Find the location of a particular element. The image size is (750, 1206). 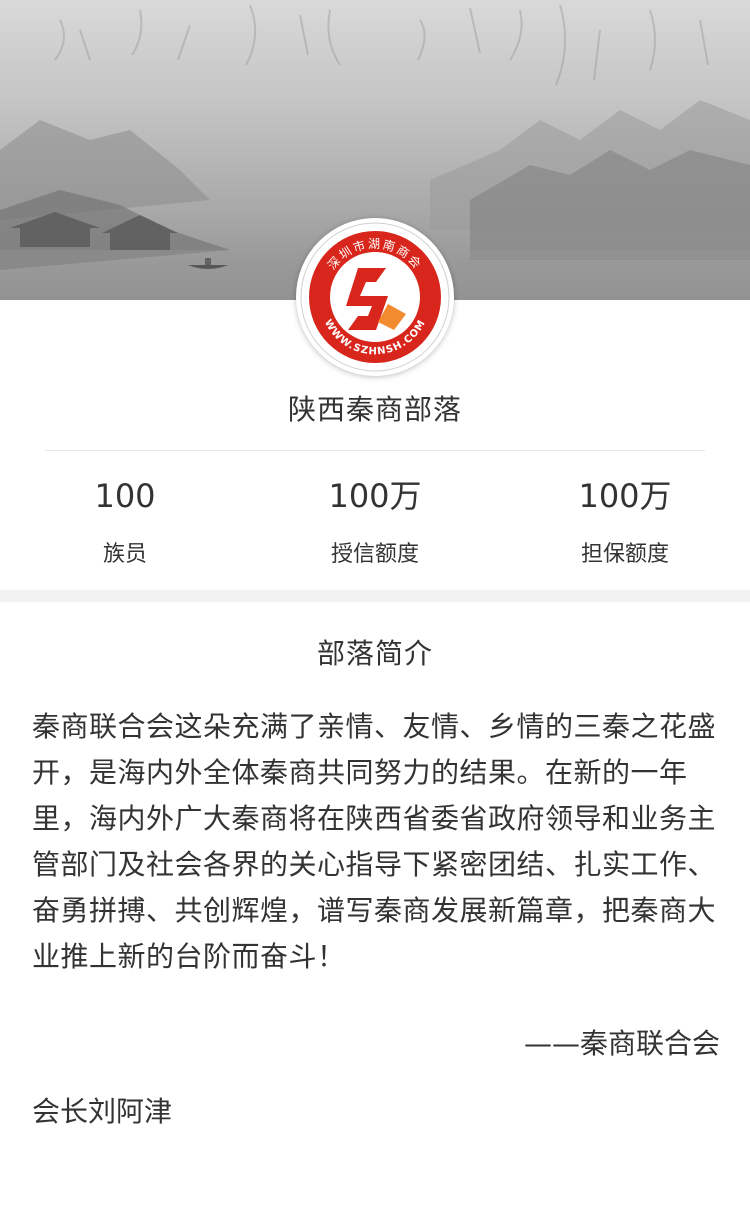

stat-guarantee-limit-label: 担保额度 is located at coordinates (624, 554).